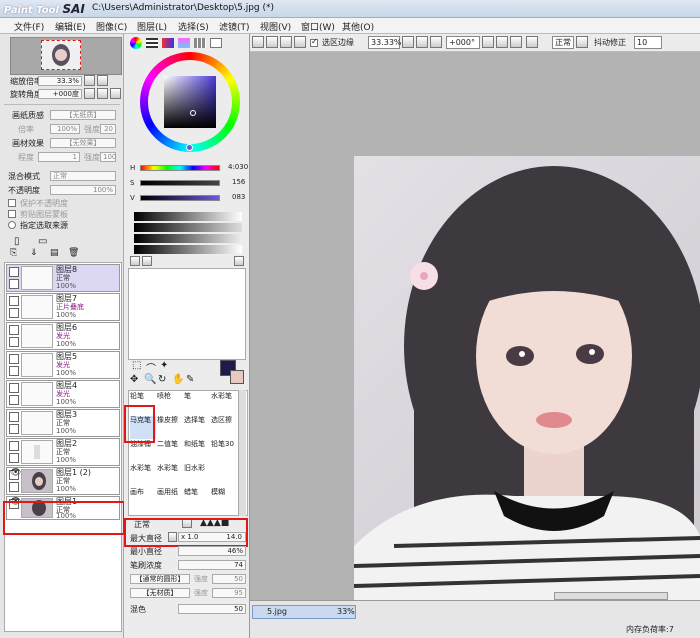 This screenshot has height=638, width=700. I want to click on merge-layer-icon: ⇓, so click(34, 253).